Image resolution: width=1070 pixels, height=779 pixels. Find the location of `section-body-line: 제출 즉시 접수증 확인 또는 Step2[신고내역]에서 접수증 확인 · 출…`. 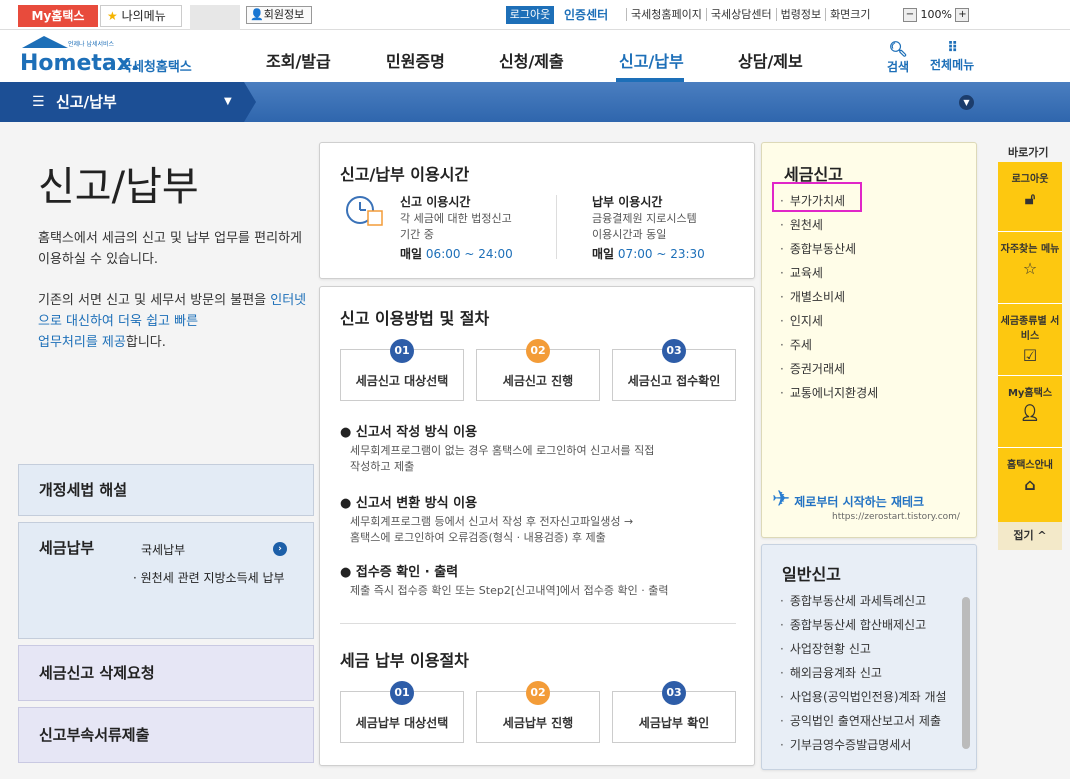

section-body-line: 제출 즉시 접수증 확인 또는 Step2[신고내역]에서 접수증 확인 · 출… is located at coordinates (509, 590).